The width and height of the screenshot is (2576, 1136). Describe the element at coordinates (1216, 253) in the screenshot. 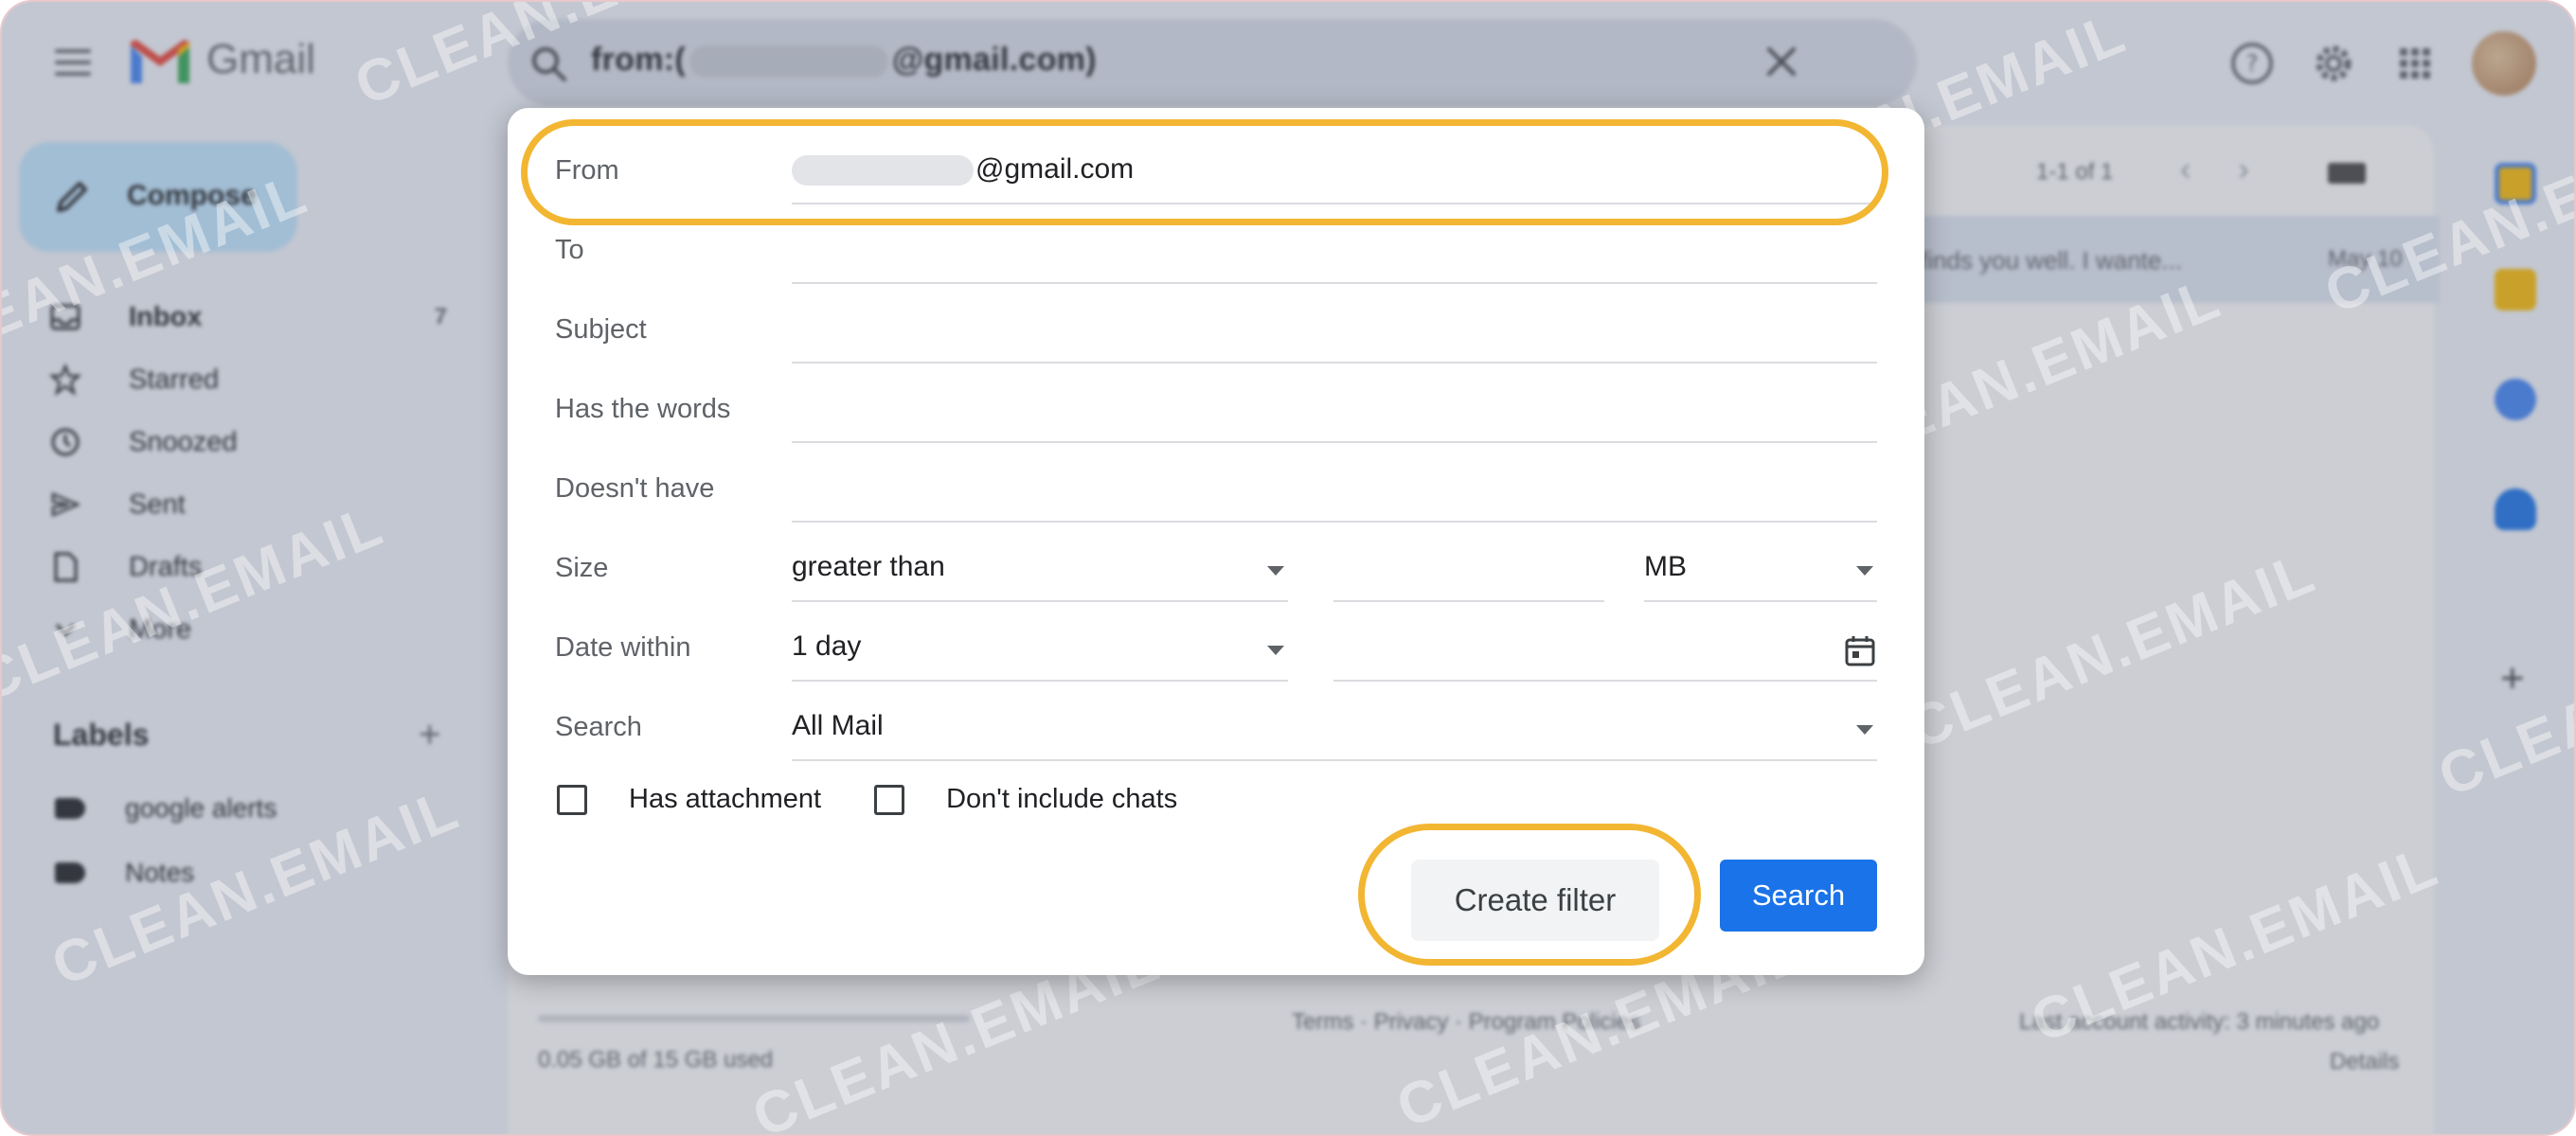

I see `to-row: To` at that location.